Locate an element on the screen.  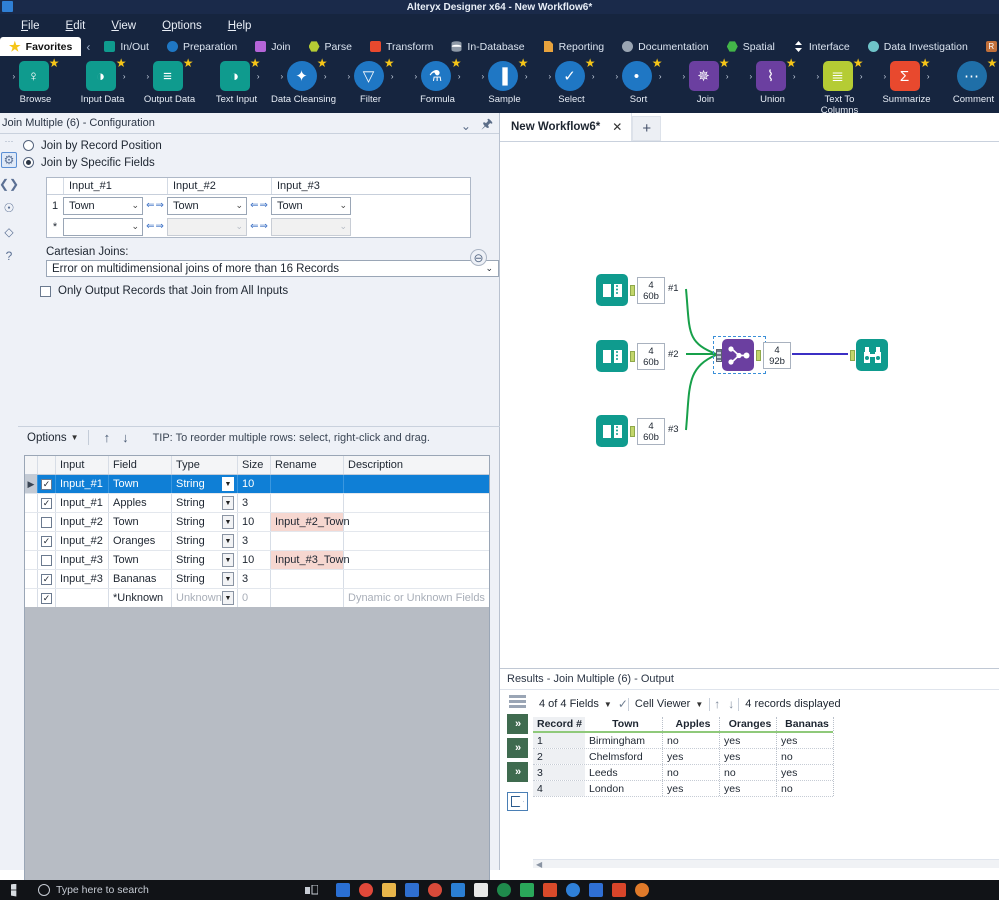
task-view-icon is located at coordinates (311, 890).